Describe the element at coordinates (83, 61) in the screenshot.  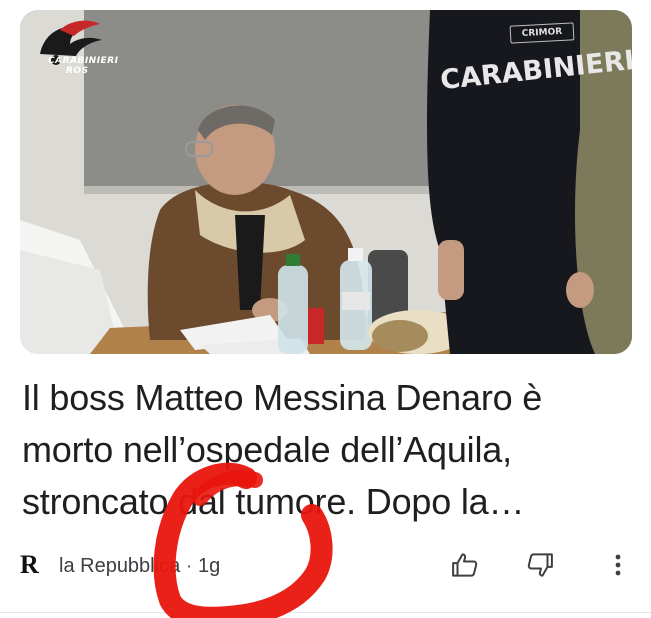
I see `logo-line1: CARABINIERI` at that location.